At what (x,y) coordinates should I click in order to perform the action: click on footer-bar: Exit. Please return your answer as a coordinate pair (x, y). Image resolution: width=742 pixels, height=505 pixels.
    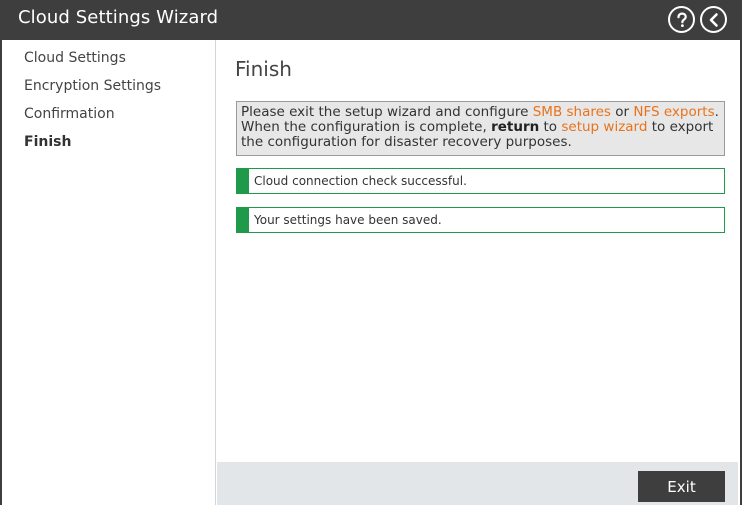
    Looking at the image, I should click on (477, 483).